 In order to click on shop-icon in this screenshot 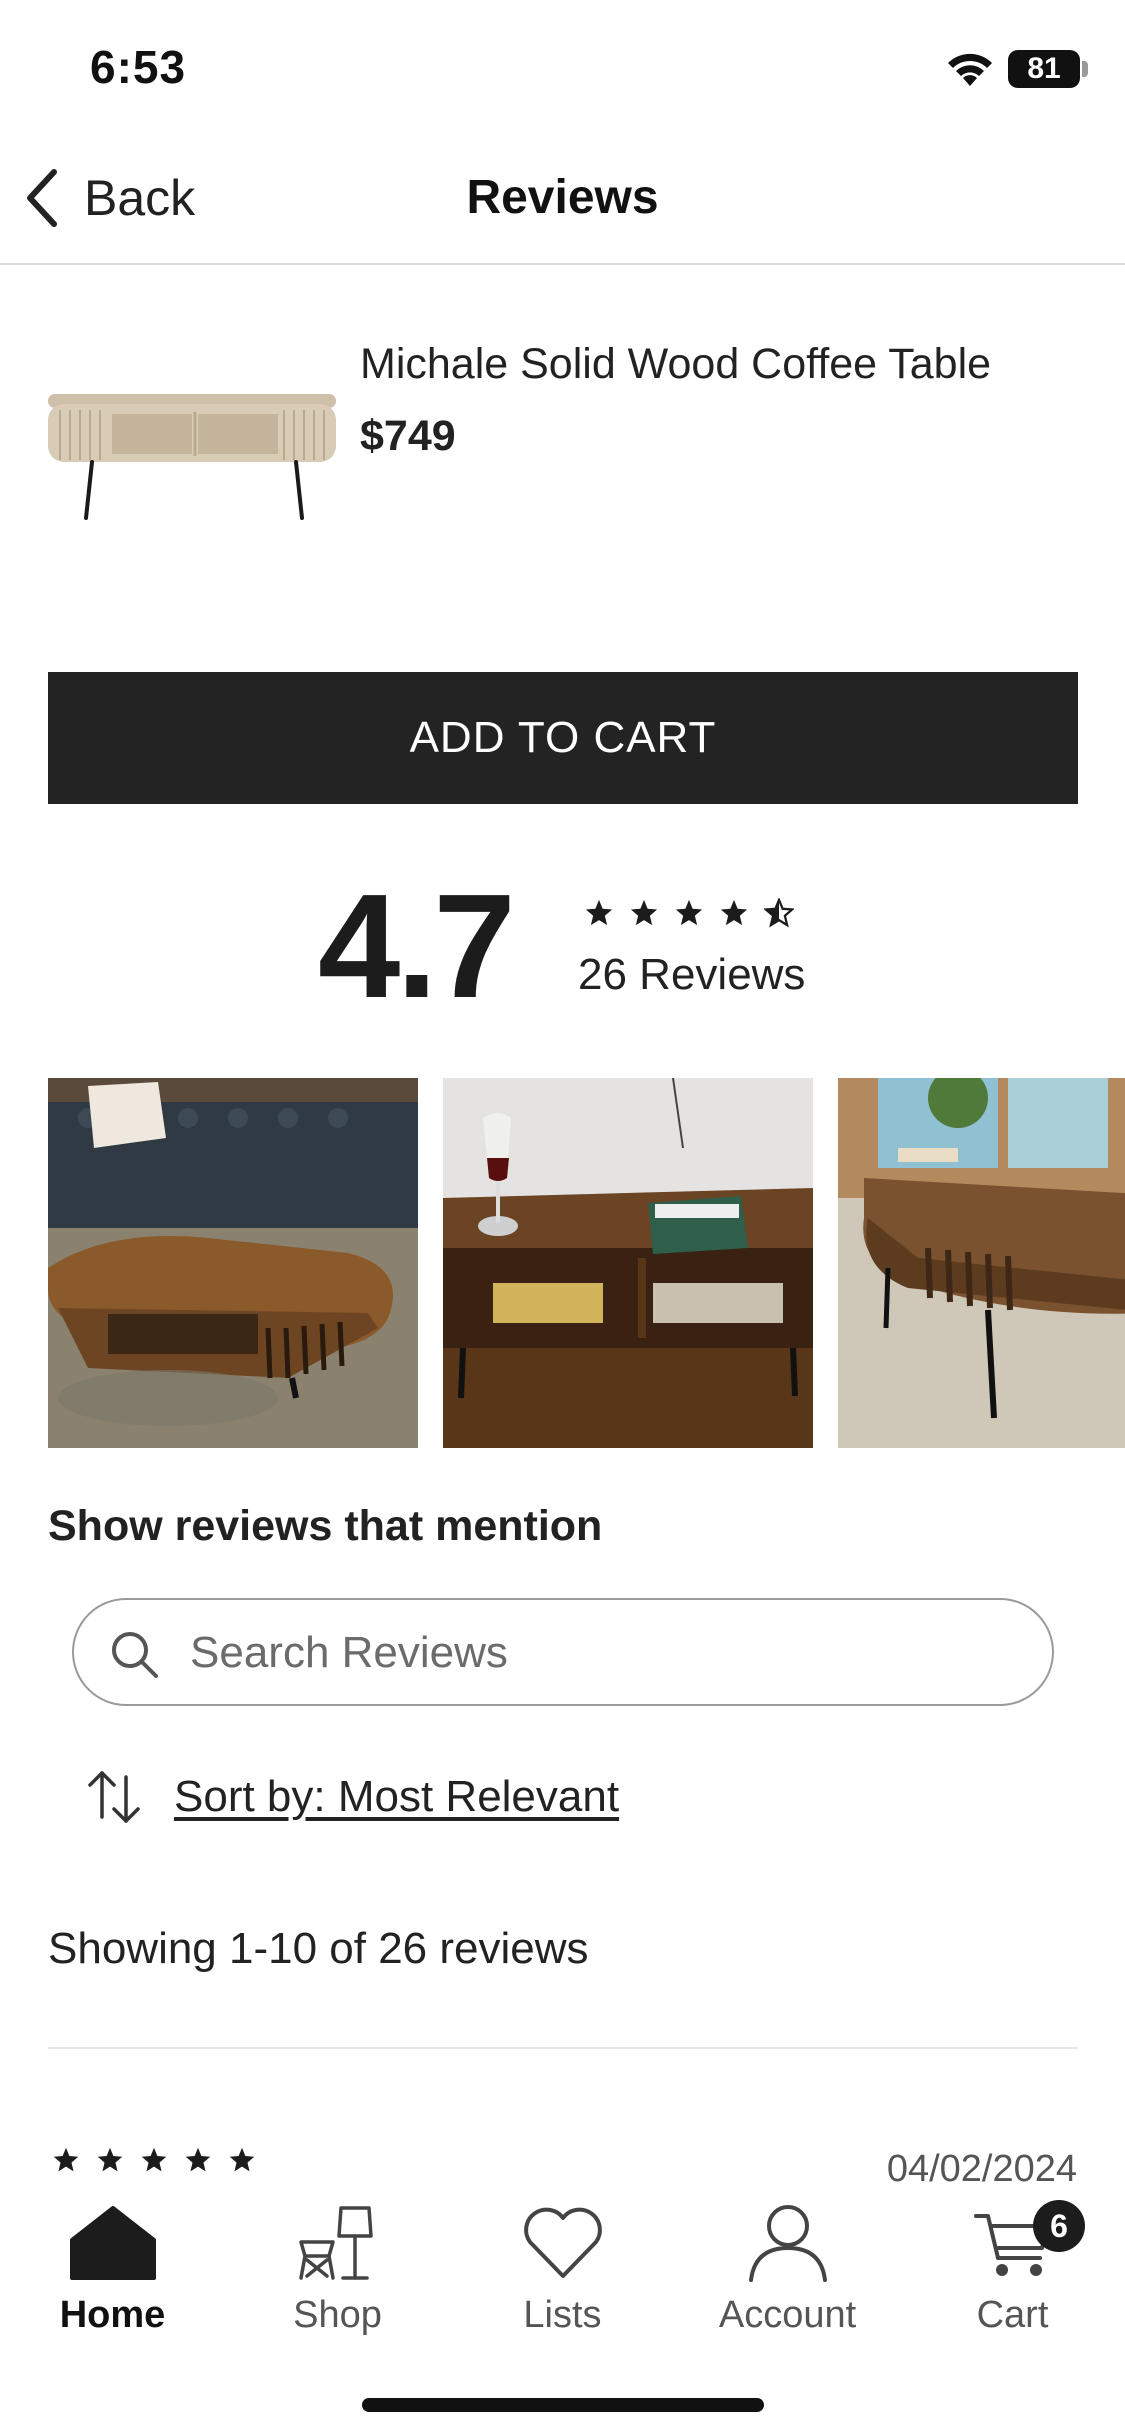, I will do `click(335, 2243)`.